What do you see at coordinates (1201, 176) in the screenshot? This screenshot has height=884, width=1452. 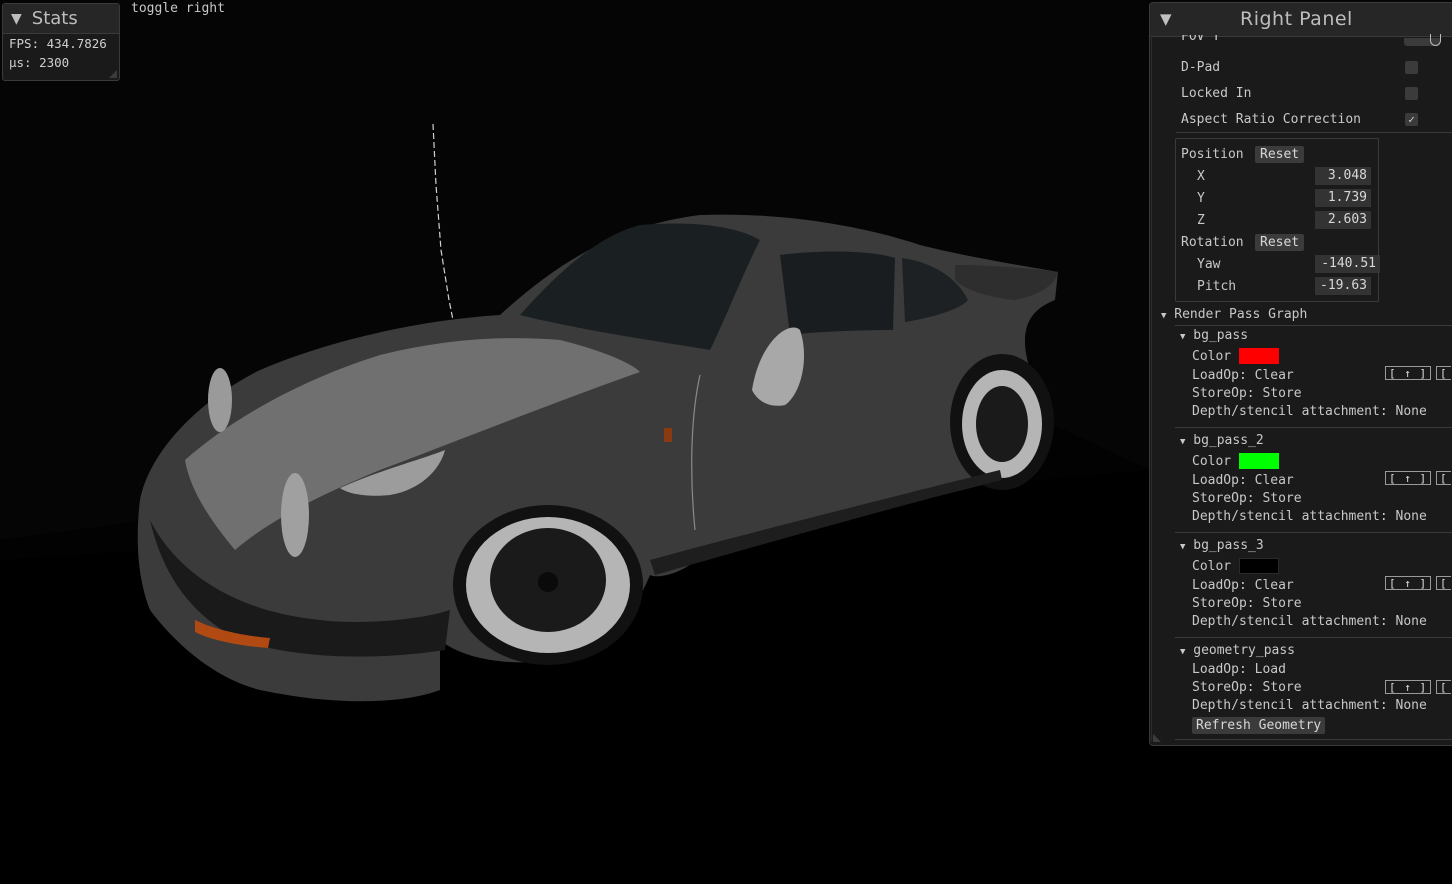 I see `position-x-label: X` at bounding box center [1201, 176].